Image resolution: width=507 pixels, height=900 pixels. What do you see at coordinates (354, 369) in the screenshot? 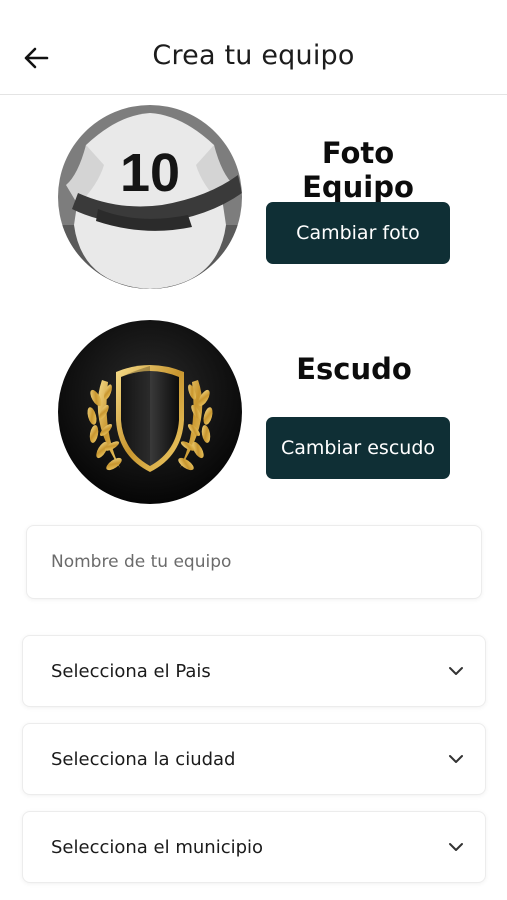
I see `crest-label: Escudo` at bounding box center [354, 369].